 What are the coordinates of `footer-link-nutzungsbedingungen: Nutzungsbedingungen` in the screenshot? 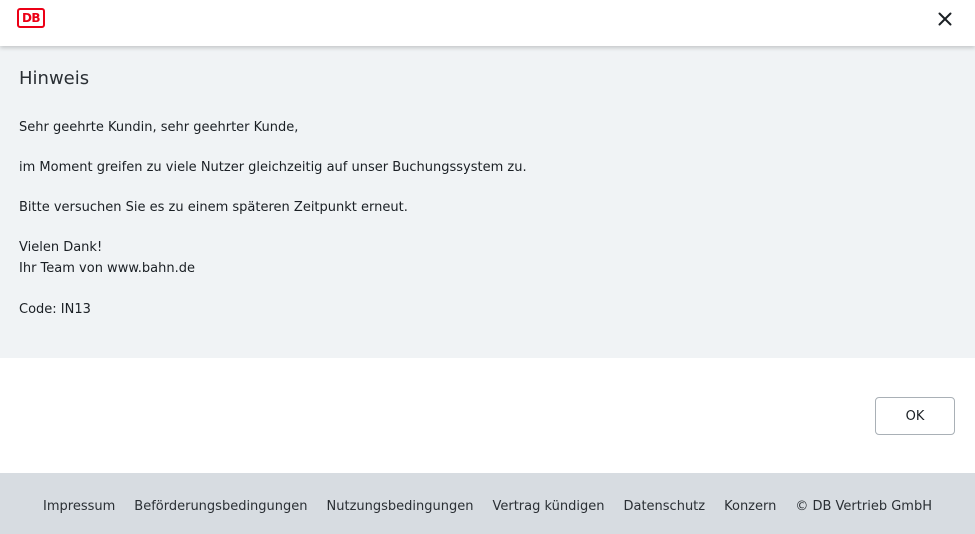 It's located at (400, 506).